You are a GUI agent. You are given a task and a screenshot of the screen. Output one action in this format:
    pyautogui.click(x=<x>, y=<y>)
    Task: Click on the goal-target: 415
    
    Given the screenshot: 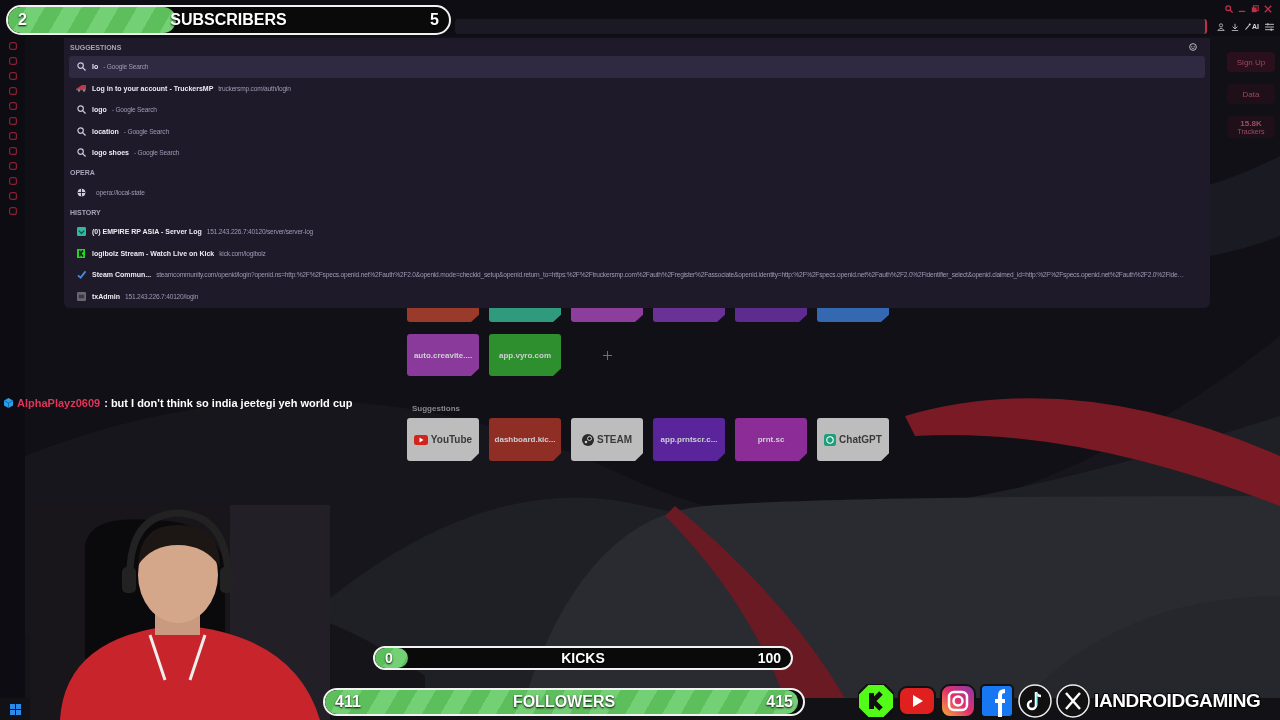 What is the action you would take?
    pyautogui.click(x=779, y=702)
    